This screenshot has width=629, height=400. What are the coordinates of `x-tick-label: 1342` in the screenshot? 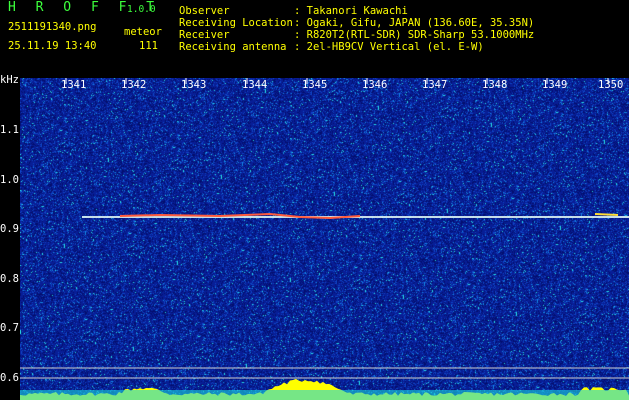 It's located at (134, 85).